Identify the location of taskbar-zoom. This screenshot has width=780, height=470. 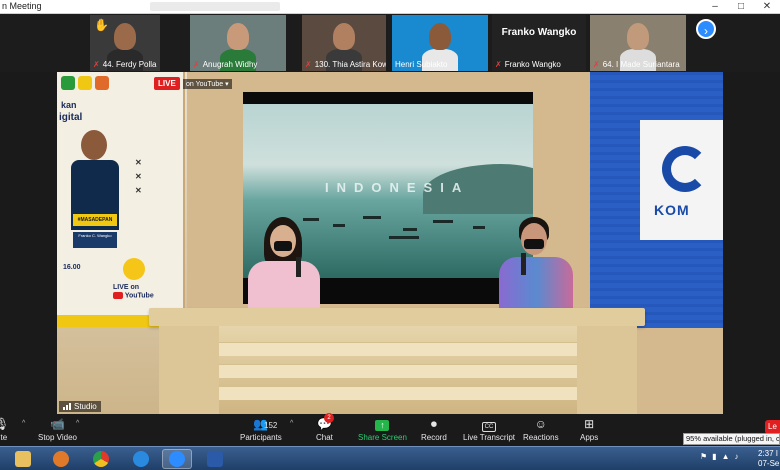
(177, 459).